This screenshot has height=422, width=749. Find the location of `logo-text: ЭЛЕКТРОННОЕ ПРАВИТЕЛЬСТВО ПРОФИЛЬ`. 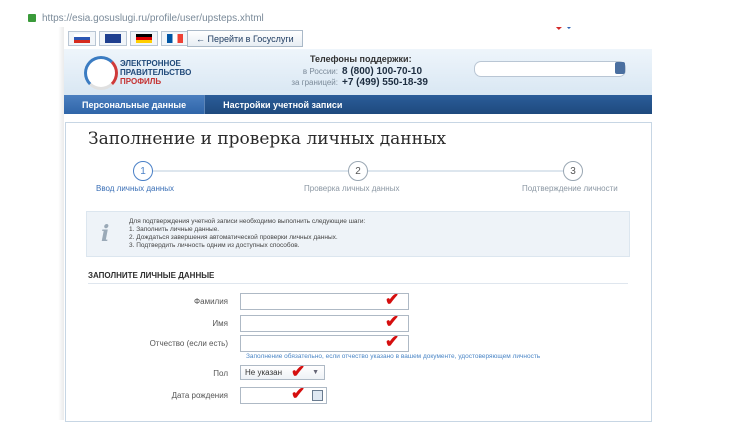

logo-text: ЭЛЕКТРОННОЕ ПРАВИТЕЛЬСТВО ПРОФИЛЬ is located at coordinates (155, 72).